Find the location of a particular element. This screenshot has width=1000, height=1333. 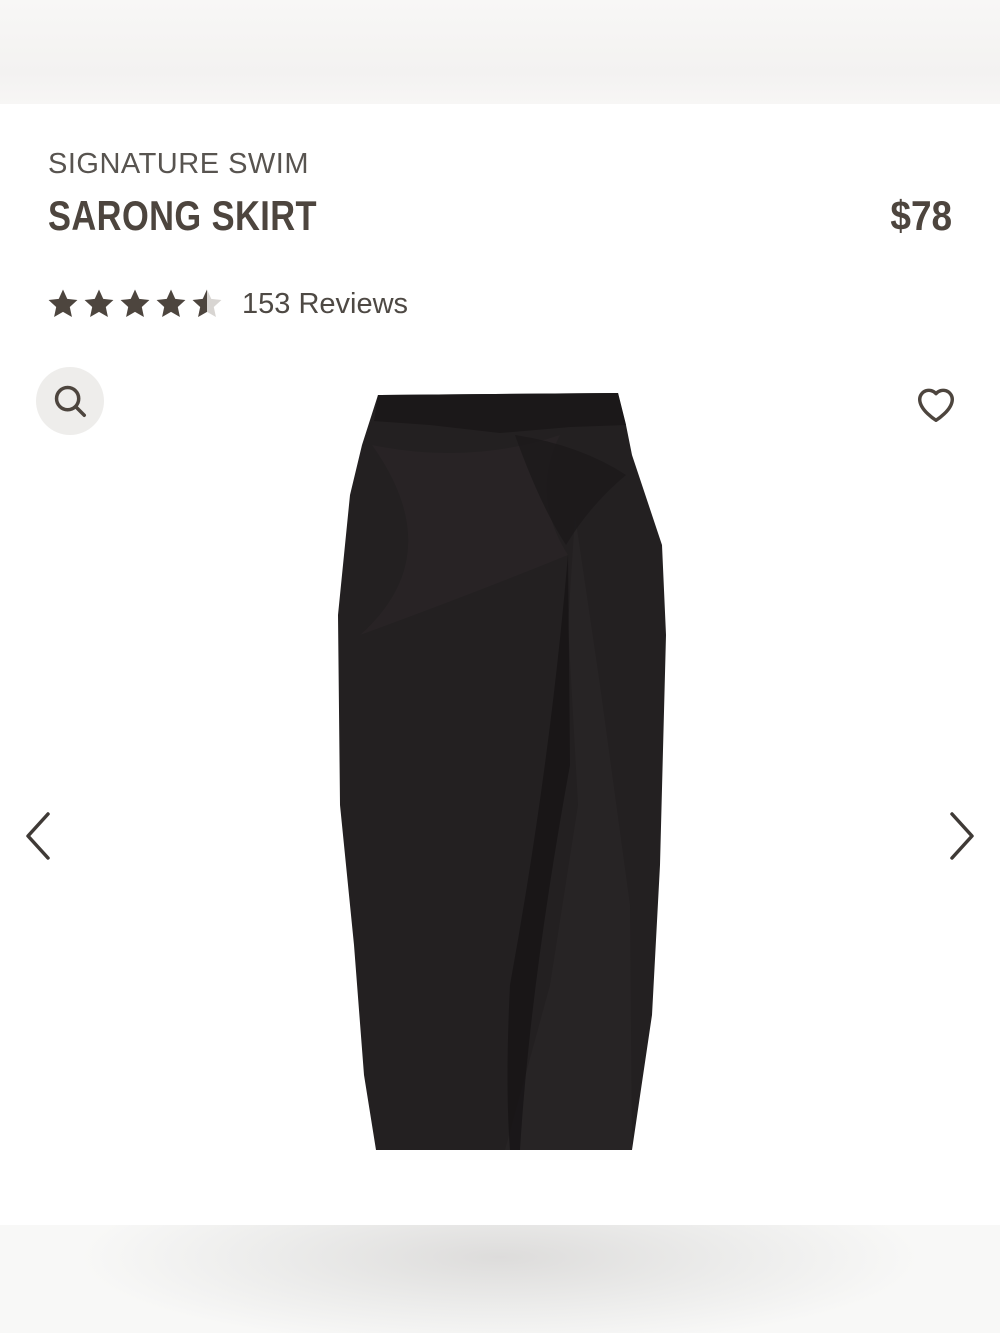

previous-image-button is located at coordinates (38, 836).